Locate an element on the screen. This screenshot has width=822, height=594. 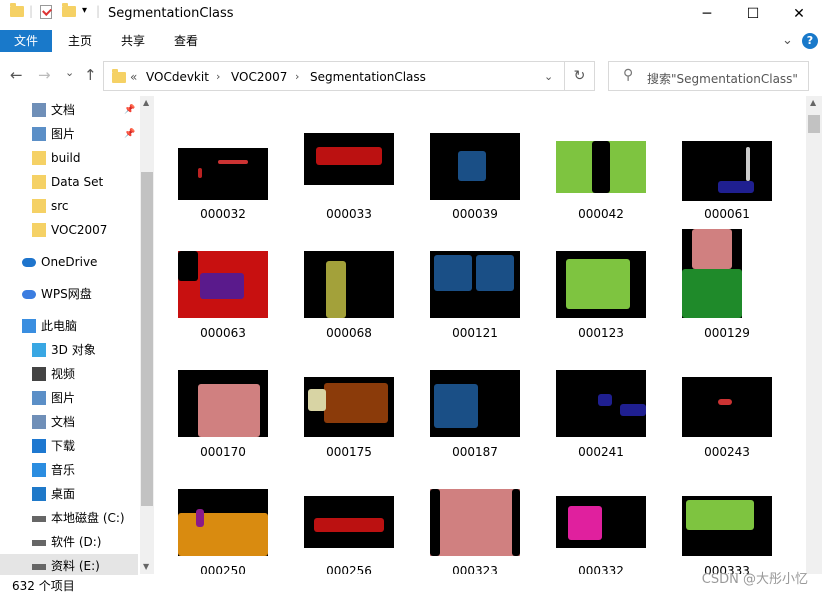
nav-item: VOC2007 is located at coordinates (69, 230).